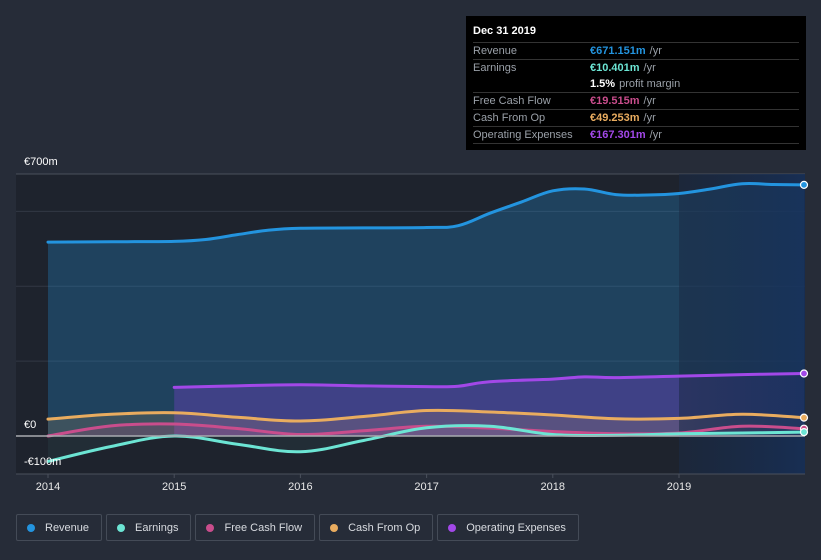 The image size is (821, 560). I want to click on tooltip-value: €671.151m, so click(618, 51).